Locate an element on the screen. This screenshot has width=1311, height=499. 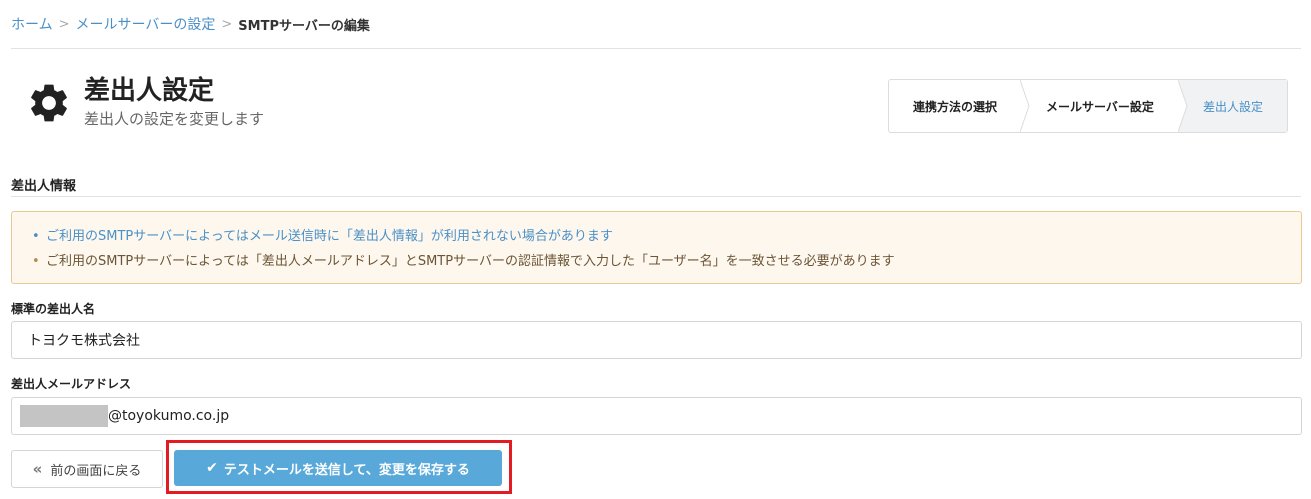
step-label: メールサーバー設定 is located at coordinates (1100, 106).